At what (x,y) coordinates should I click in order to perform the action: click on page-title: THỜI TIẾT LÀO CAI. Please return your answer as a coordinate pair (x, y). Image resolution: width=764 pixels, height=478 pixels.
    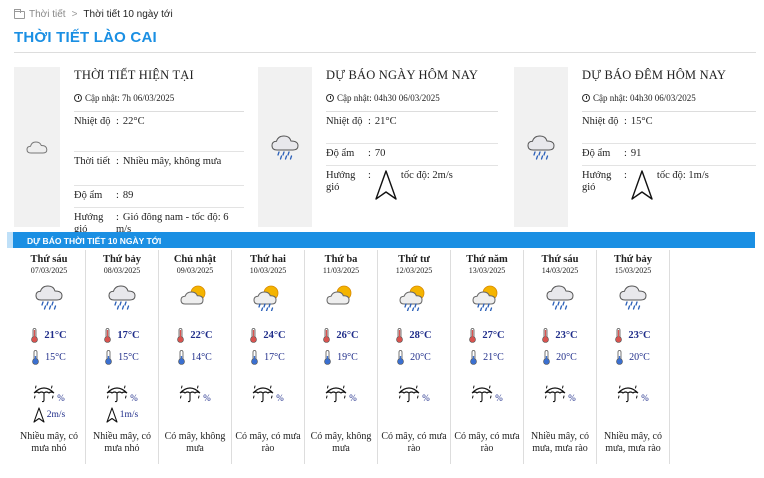
    Looking at the image, I should click on (85, 37).